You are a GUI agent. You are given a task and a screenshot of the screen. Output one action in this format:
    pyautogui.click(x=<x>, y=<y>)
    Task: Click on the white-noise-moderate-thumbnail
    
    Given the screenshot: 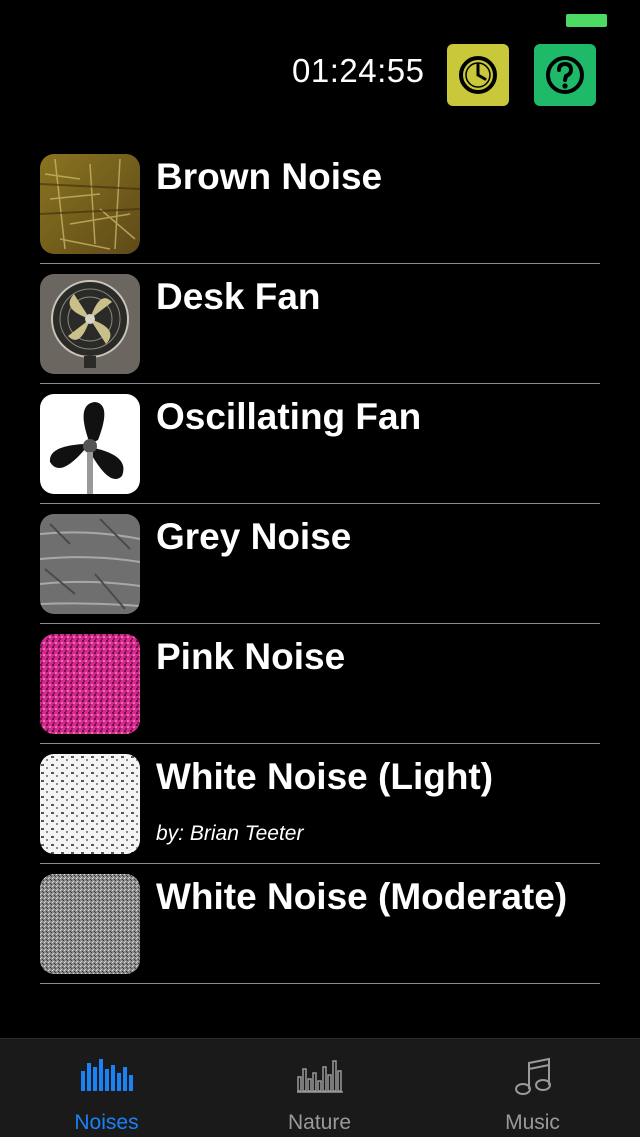 What is the action you would take?
    pyautogui.click(x=90, y=924)
    